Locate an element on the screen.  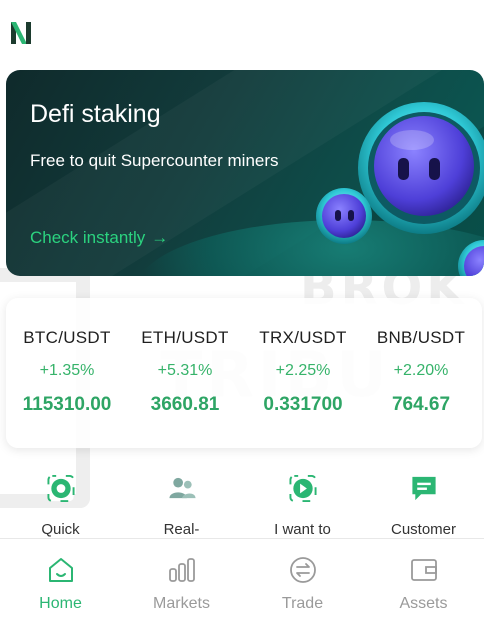
pair-change: +1.35% is located at coordinates (67, 370).